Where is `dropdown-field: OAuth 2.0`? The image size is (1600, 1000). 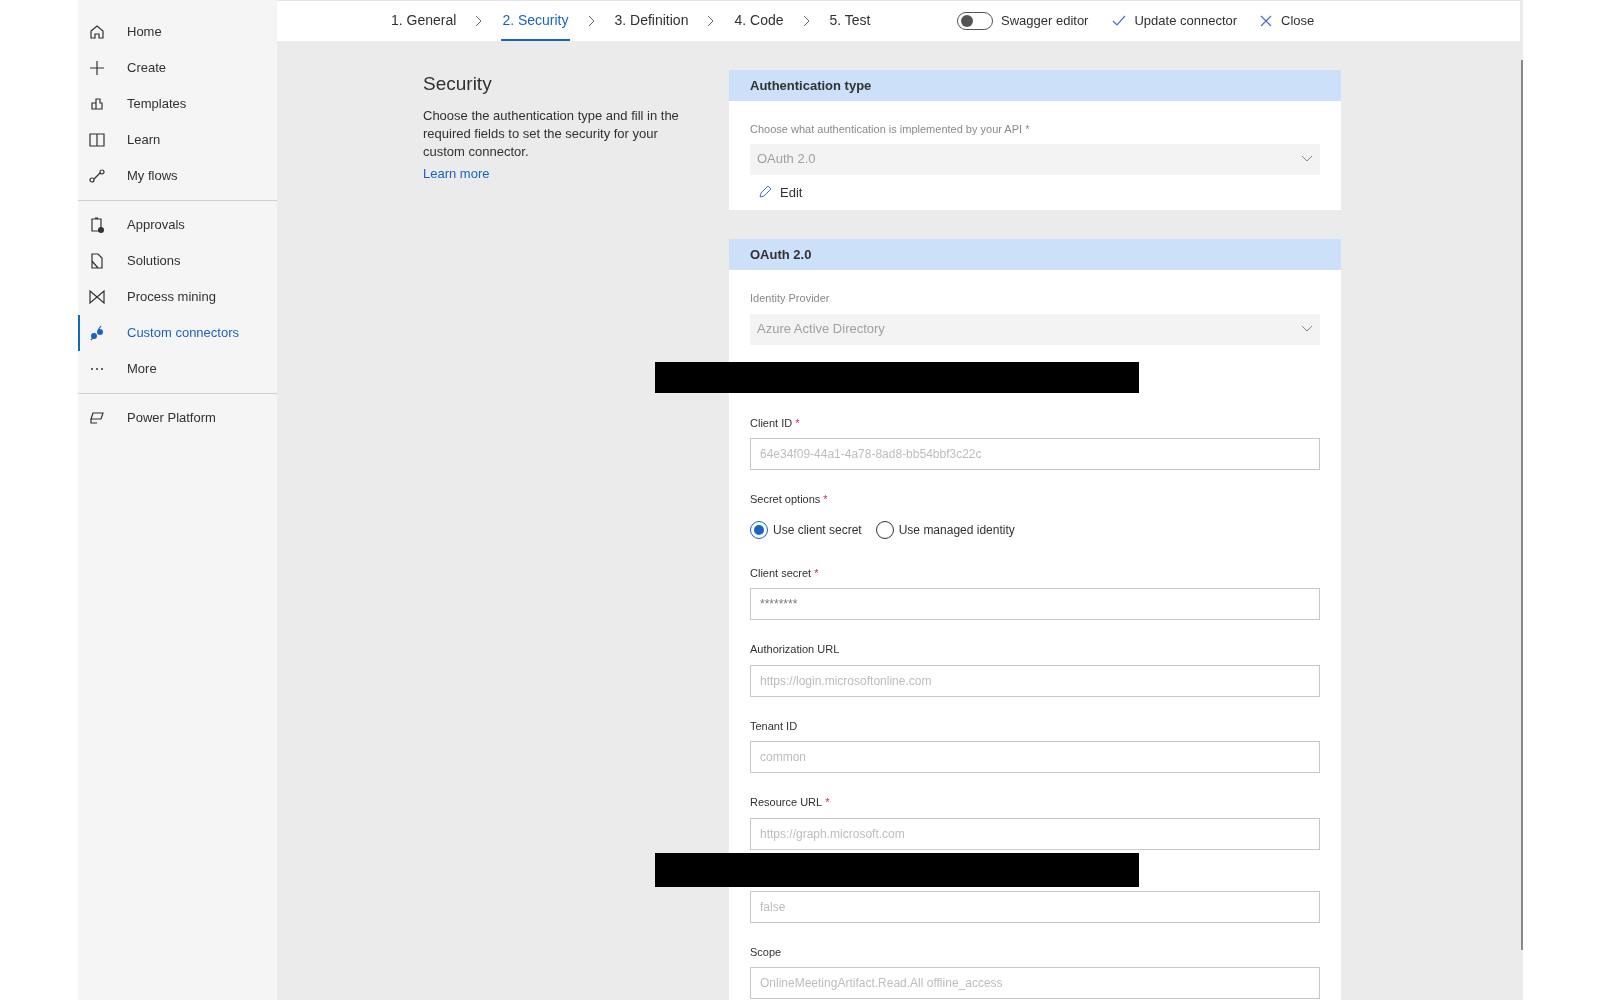 dropdown-field: OAuth 2.0 is located at coordinates (1035, 159).